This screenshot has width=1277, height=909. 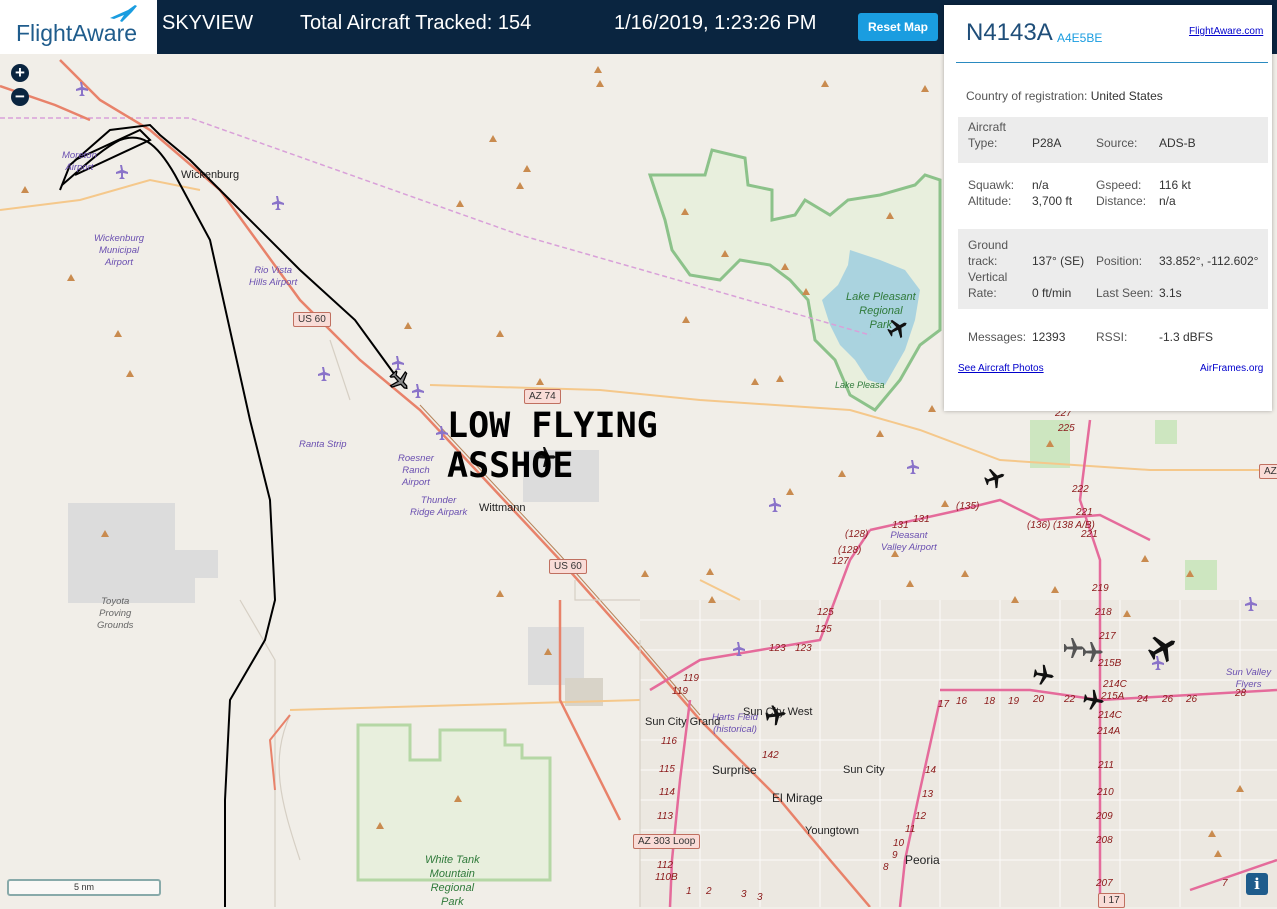 What do you see at coordinates (898, 27) in the screenshot?
I see `reset-map-button: Reset Map` at bounding box center [898, 27].